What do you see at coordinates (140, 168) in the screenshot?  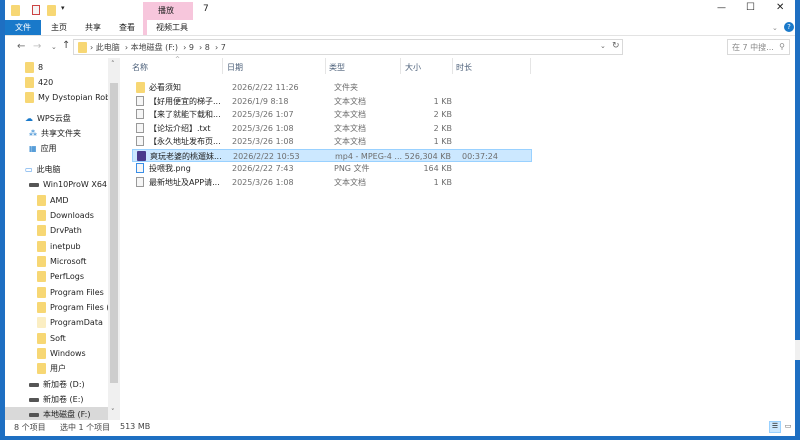 I see `image-file-icon` at bounding box center [140, 168].